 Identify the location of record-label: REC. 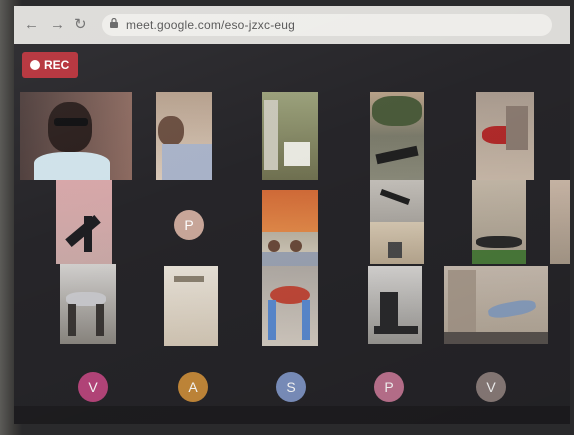
(57, 65).